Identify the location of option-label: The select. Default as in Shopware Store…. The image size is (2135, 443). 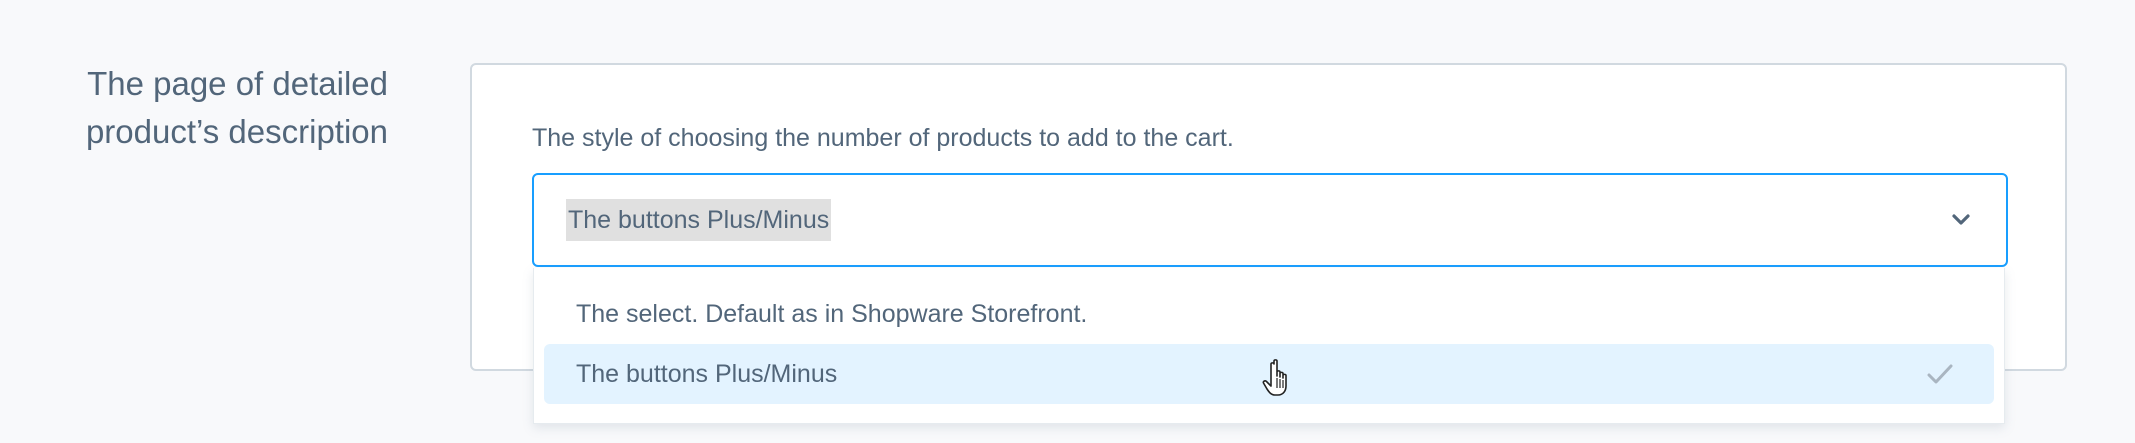
(832, 314).